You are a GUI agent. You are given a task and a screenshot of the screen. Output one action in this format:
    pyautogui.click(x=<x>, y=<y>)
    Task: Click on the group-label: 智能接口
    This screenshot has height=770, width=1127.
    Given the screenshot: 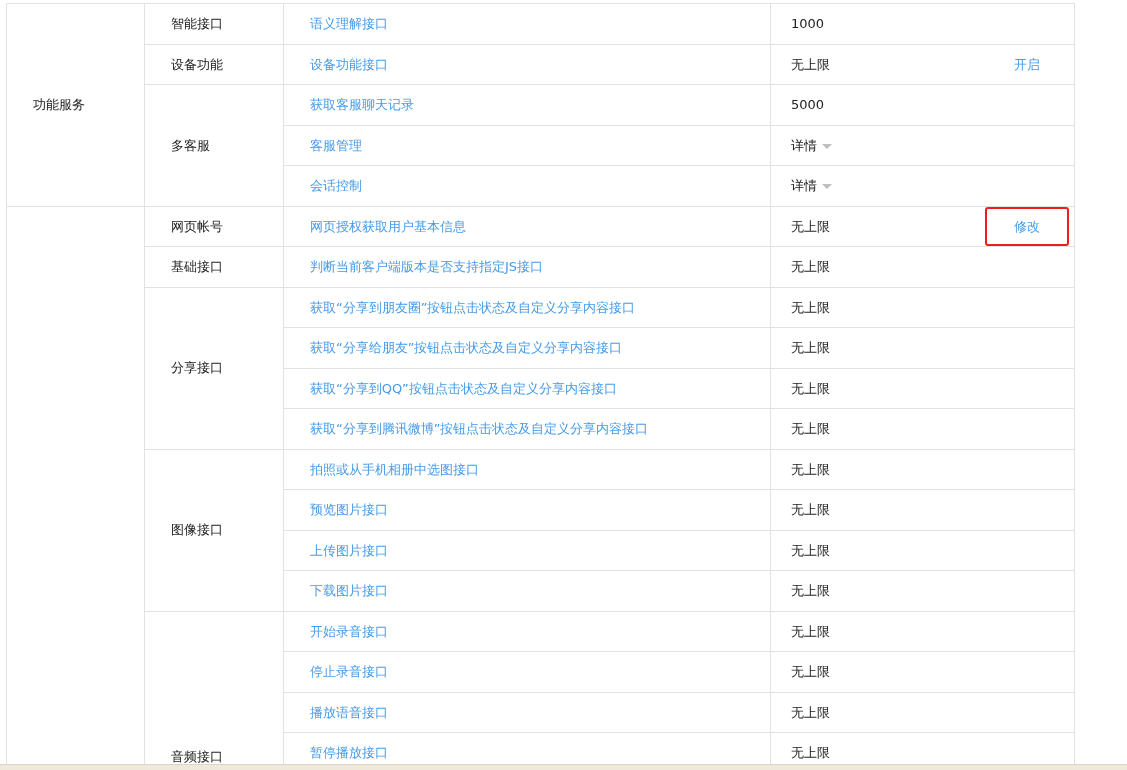 What is the action you would take?
    pyautogui.click(x=197, y=23)
    